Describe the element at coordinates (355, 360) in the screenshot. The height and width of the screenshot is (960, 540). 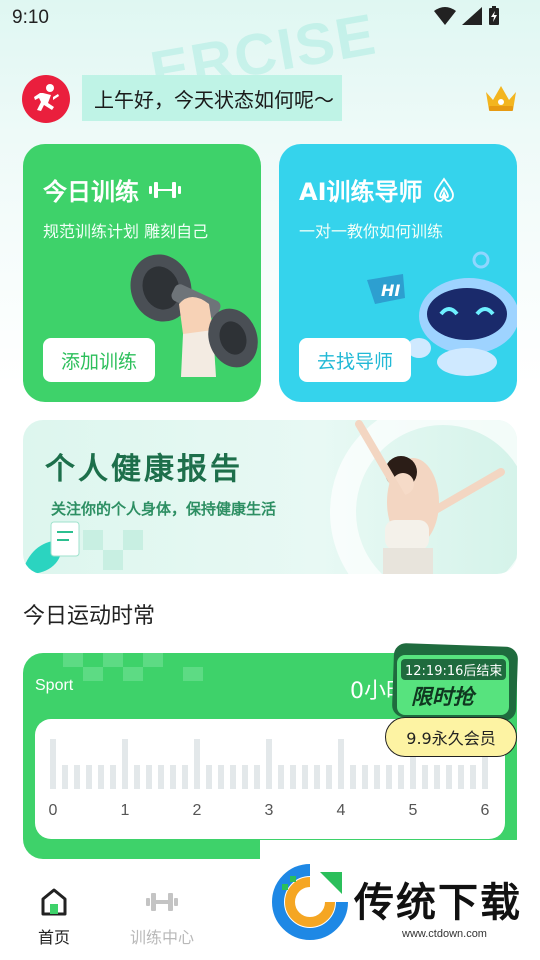
I see `find-coach-button: 去找导师` at that location.